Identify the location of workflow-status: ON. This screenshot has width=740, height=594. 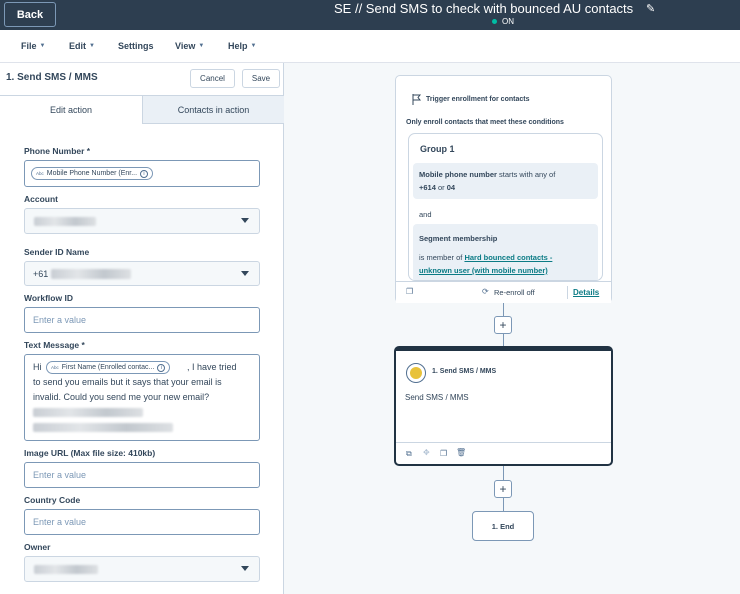
(503, 21).